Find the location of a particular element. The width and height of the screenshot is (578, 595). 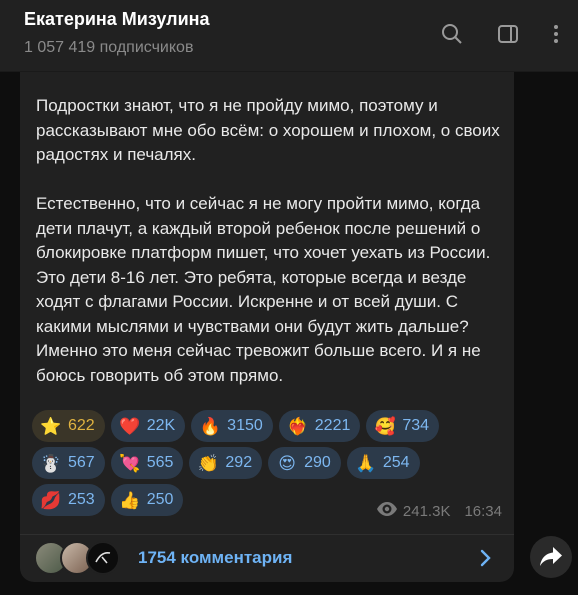

reaction-smiling-hearts-emoji: 🥰 is located at coordinates (385, 426).